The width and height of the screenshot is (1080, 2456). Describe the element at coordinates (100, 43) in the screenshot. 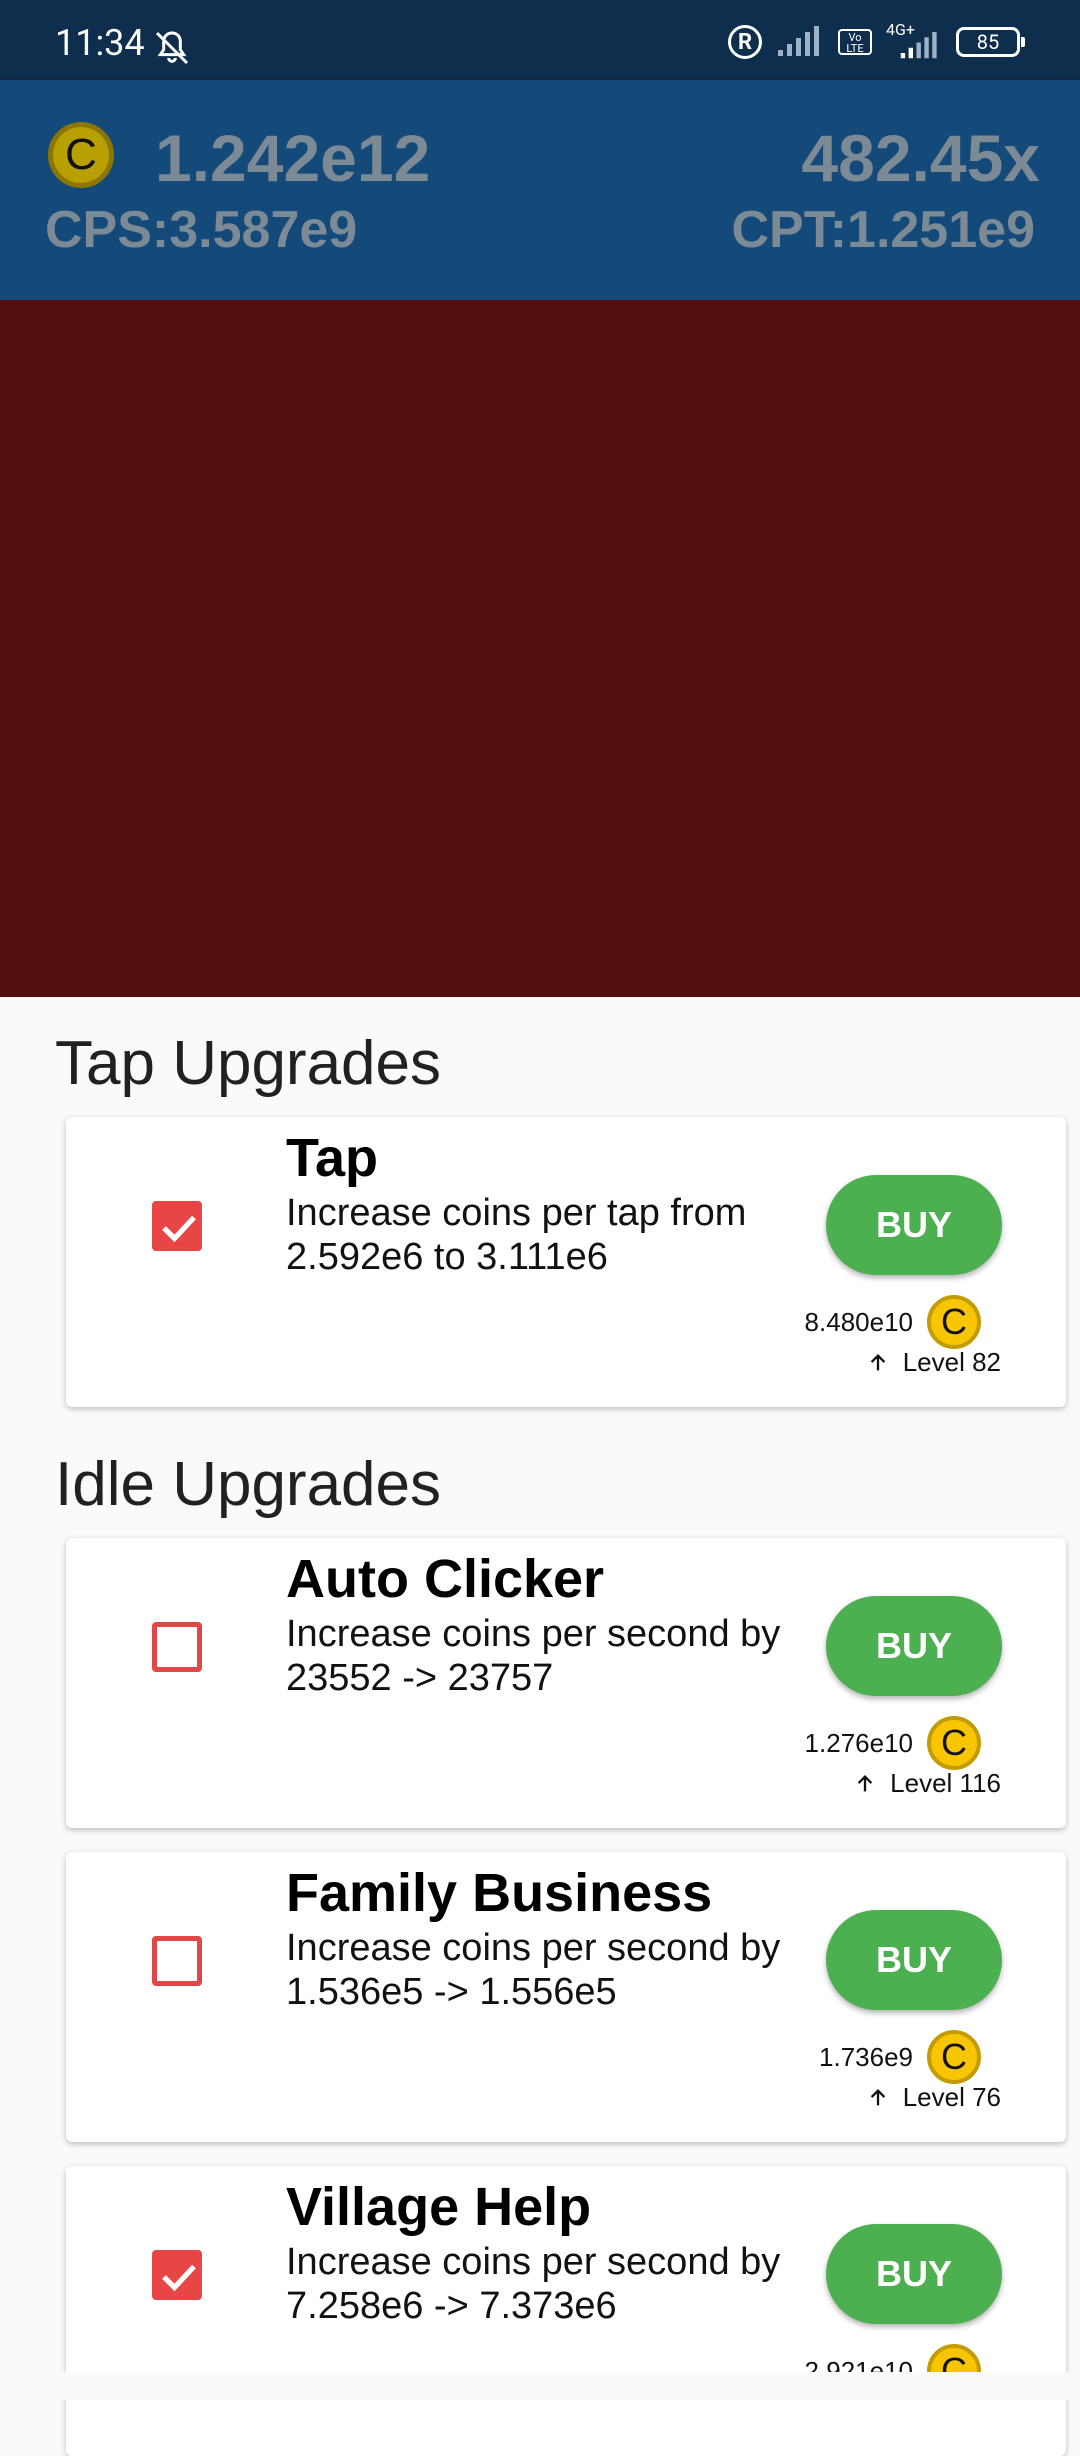

I see `status-time: 11:34` at that location.